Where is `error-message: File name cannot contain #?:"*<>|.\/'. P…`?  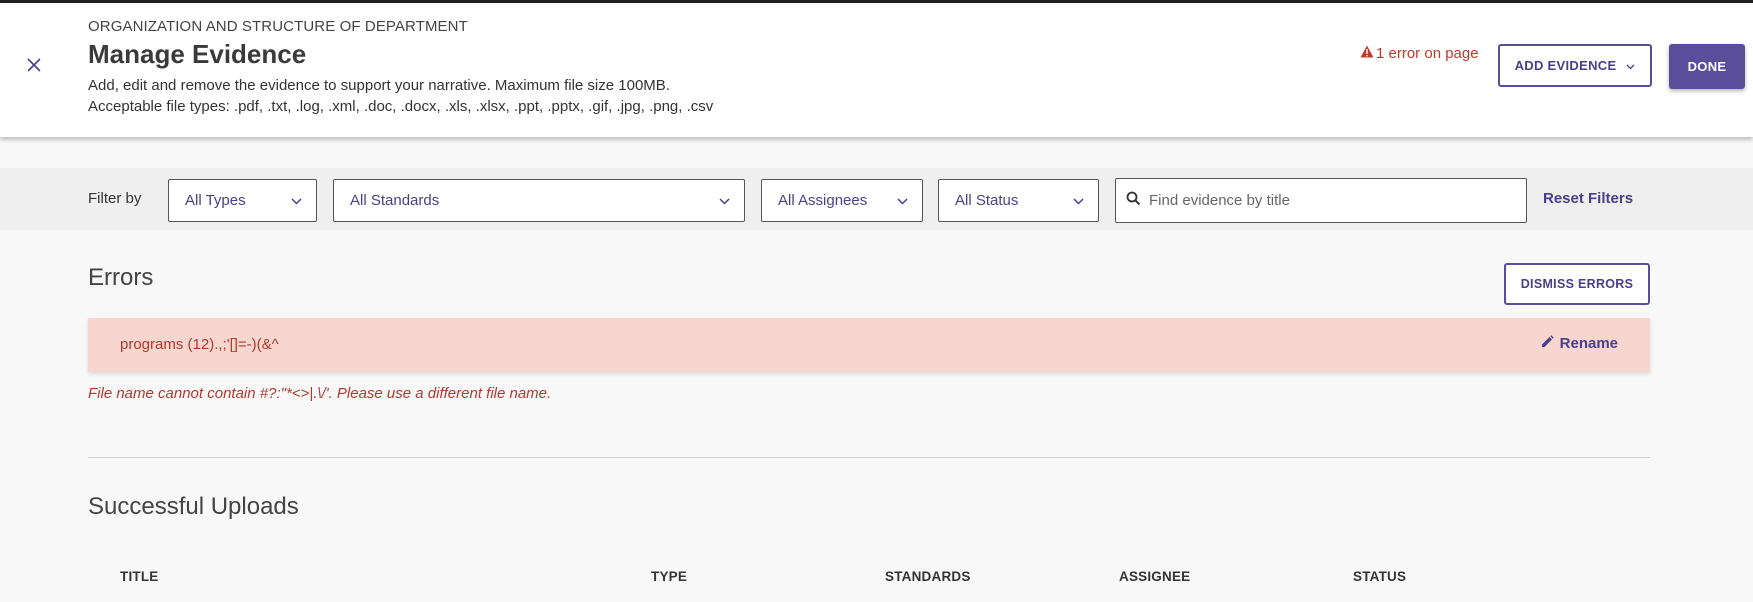
error-message: File name cannot contain #?:"*<>|.\/'. P… is located at coordinates (320, 393).